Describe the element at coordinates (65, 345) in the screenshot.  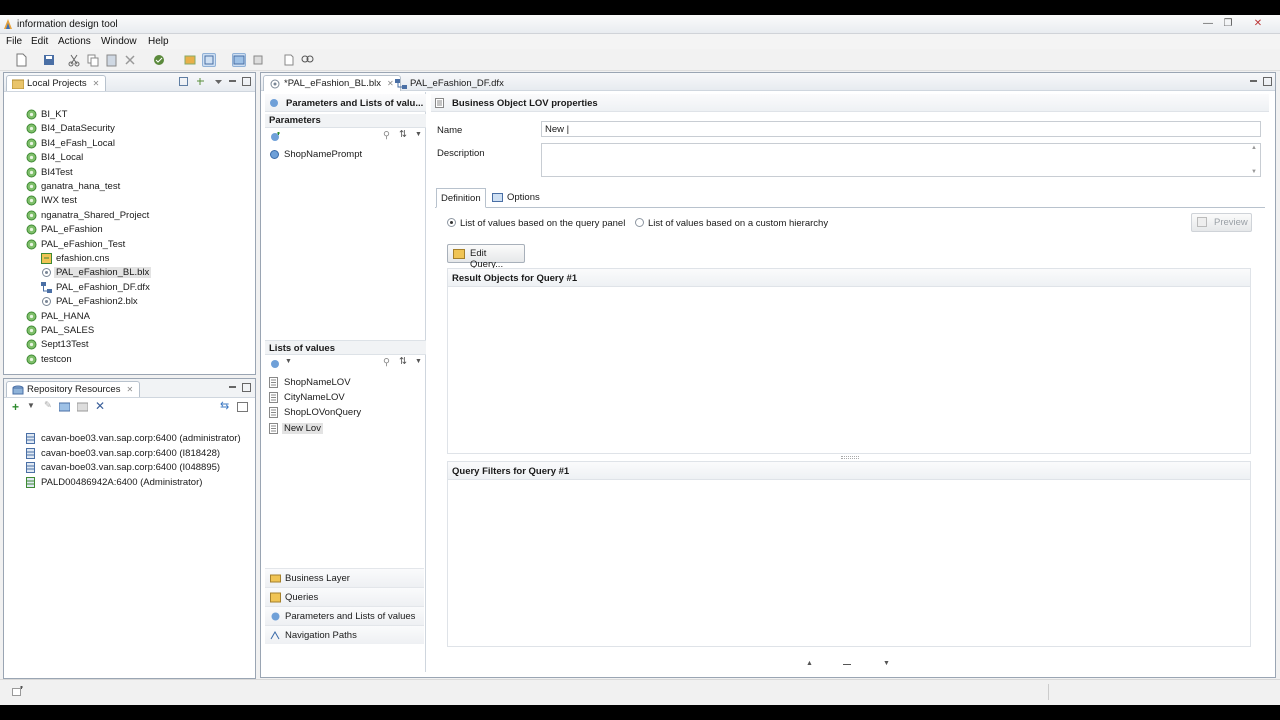
I see `project-tree-item-label: Sept13Test` at that location.